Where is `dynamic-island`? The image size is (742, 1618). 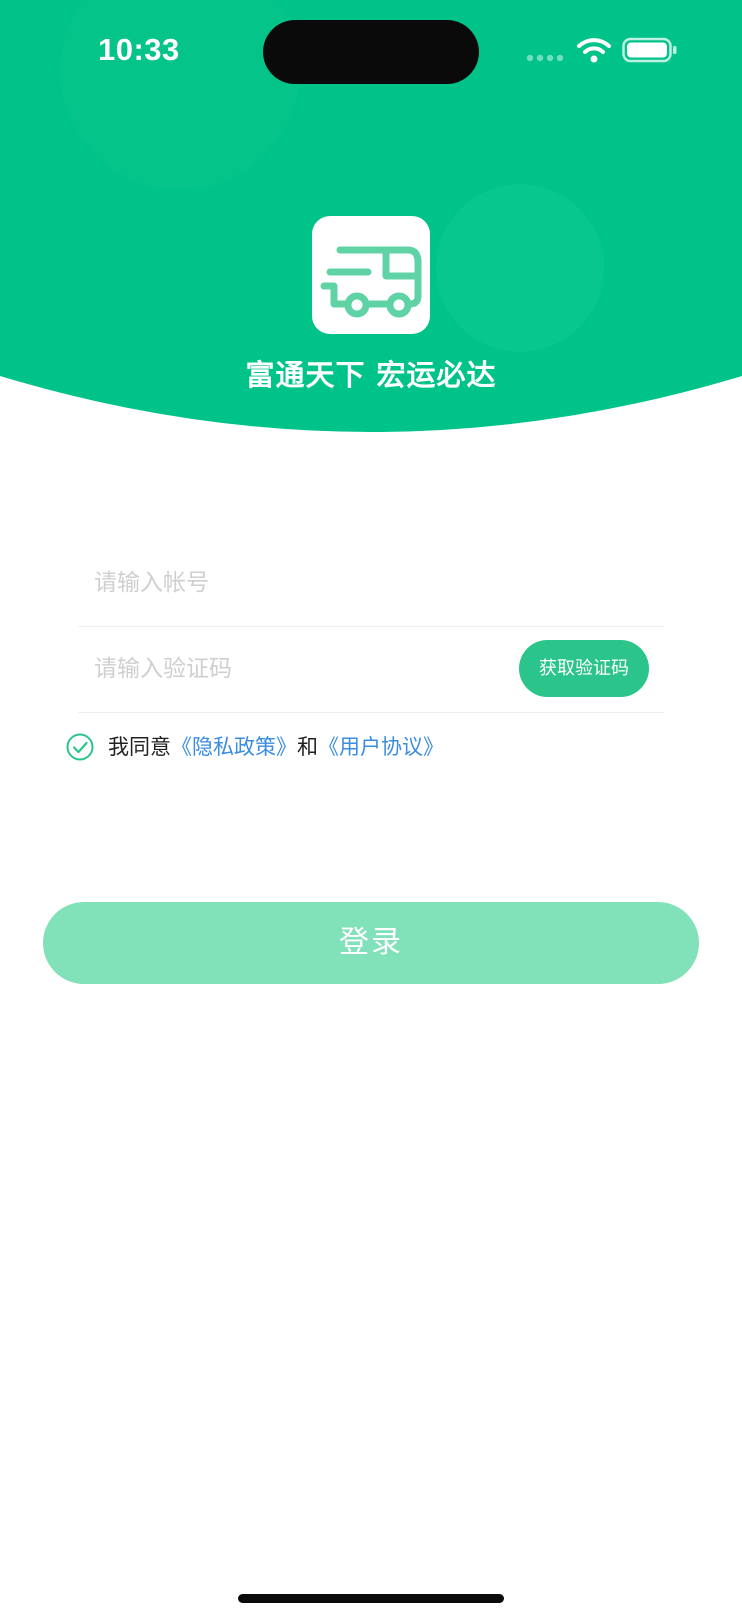
dynamic-island is located at coordinates (371, 52).